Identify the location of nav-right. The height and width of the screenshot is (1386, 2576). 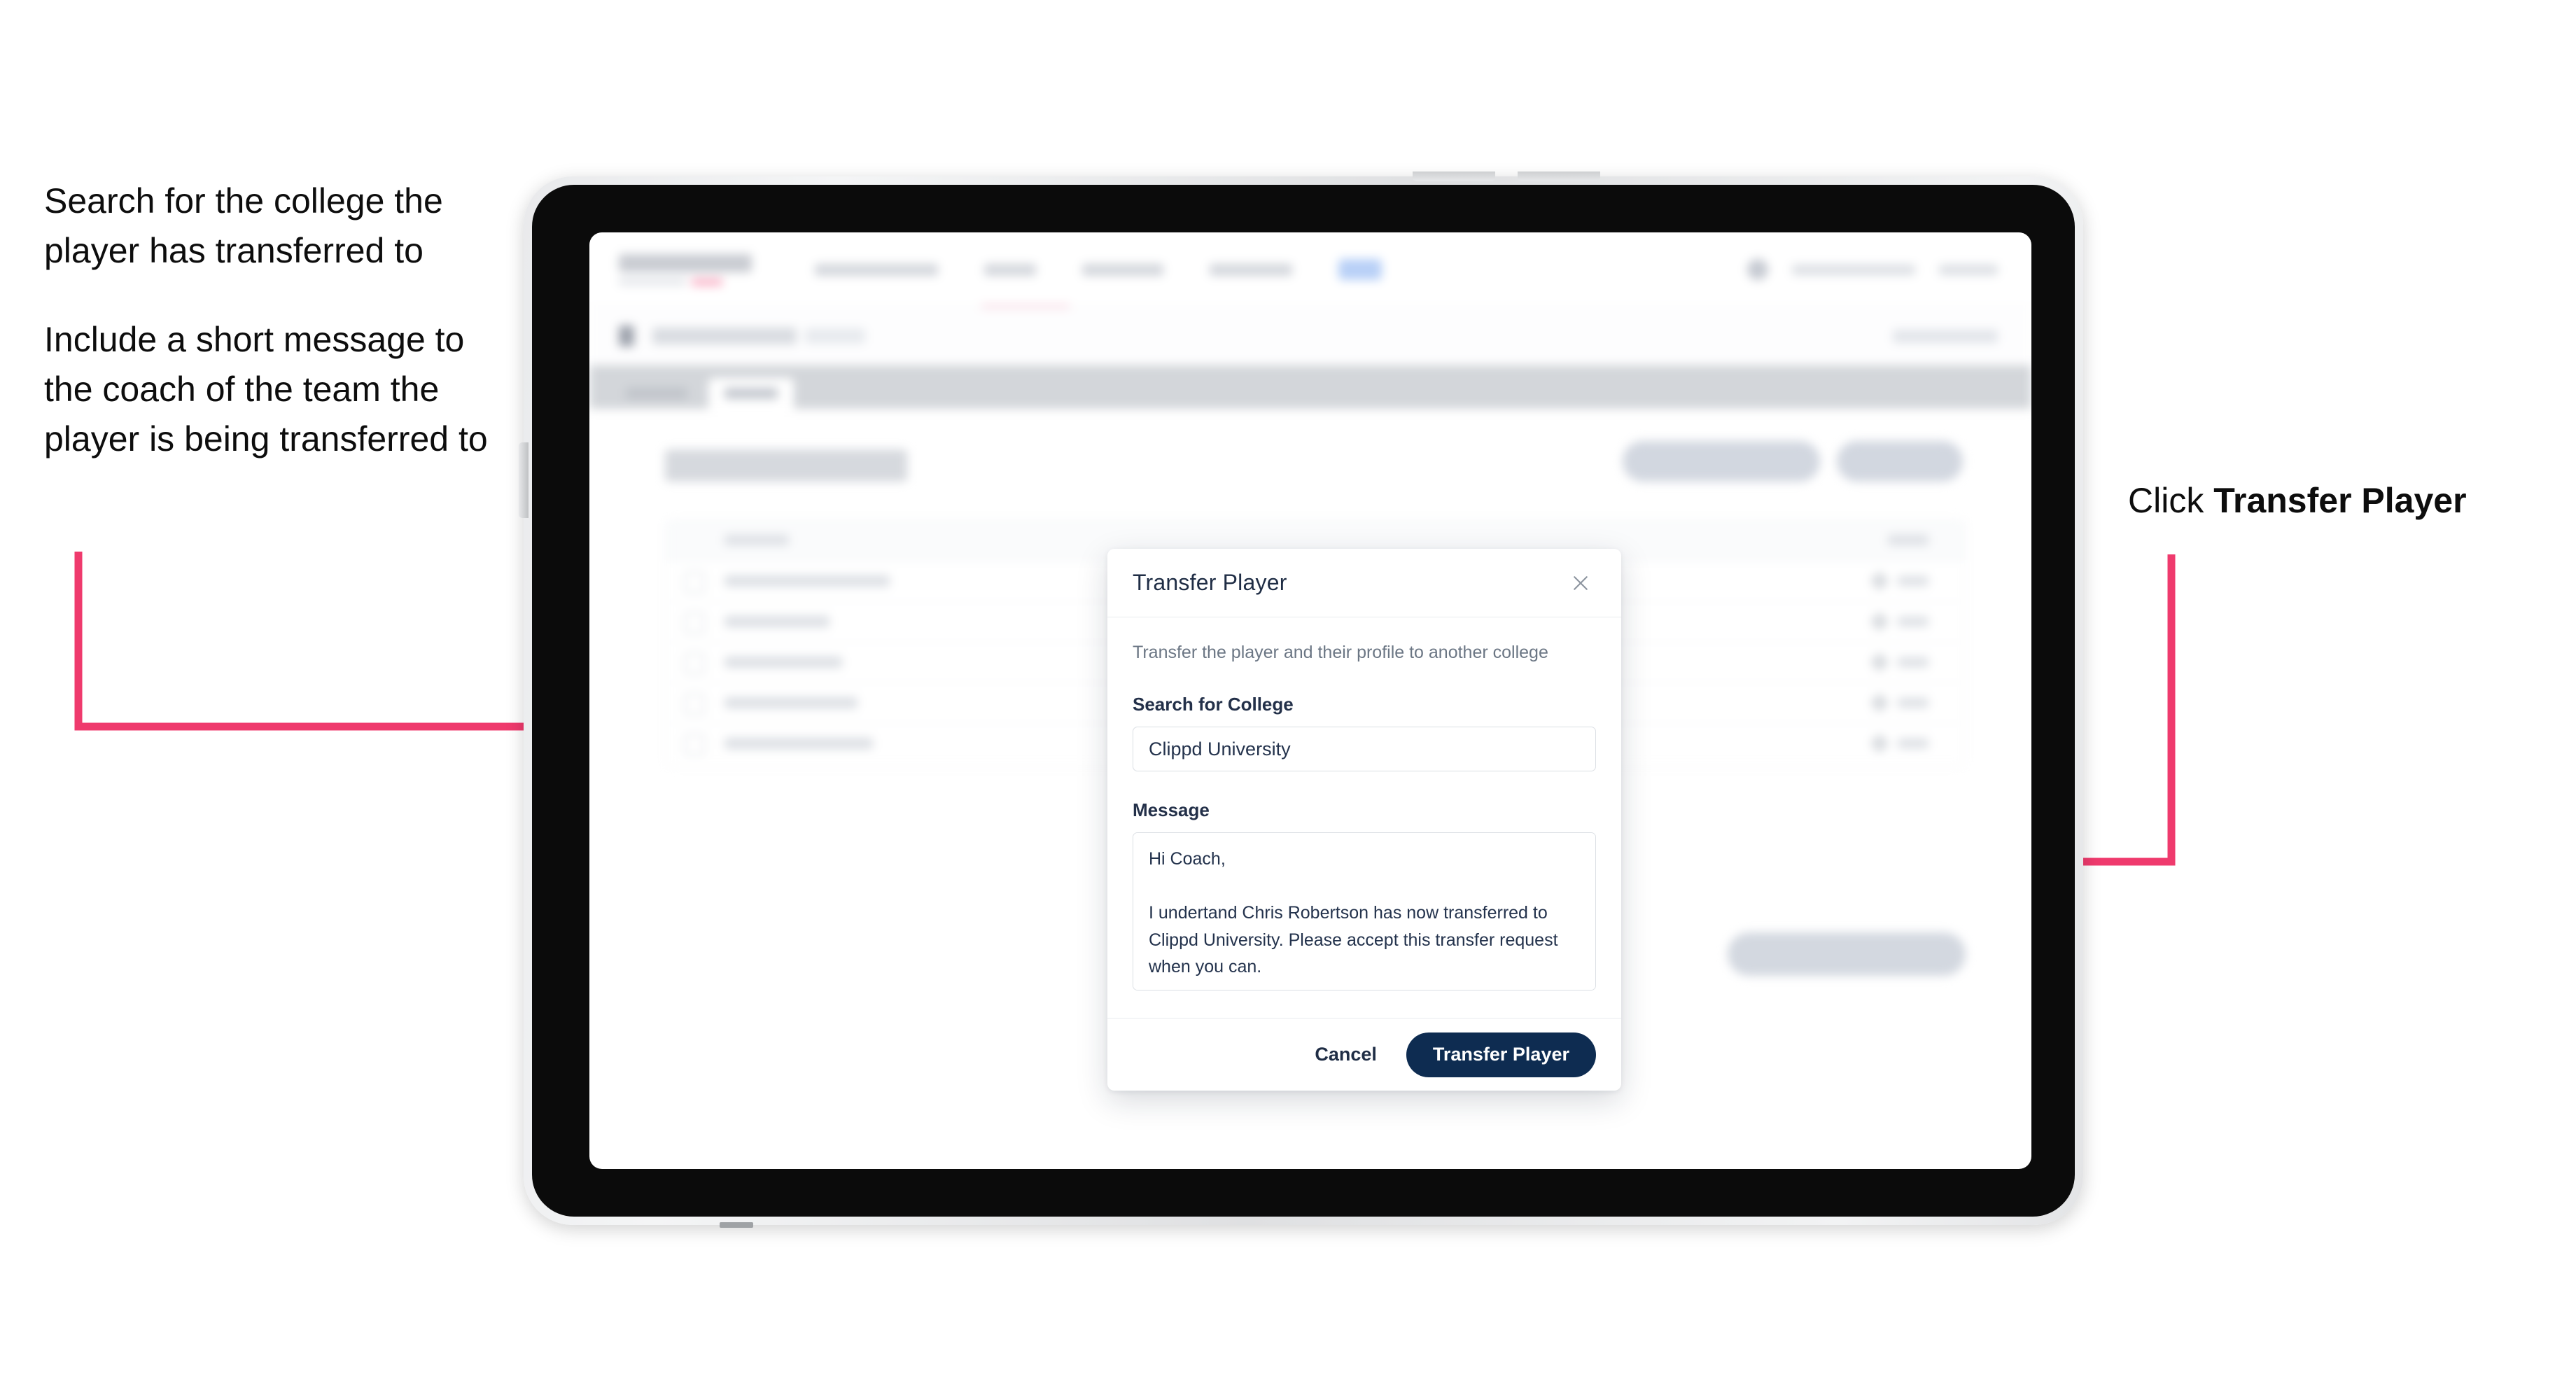
(1872, 269).